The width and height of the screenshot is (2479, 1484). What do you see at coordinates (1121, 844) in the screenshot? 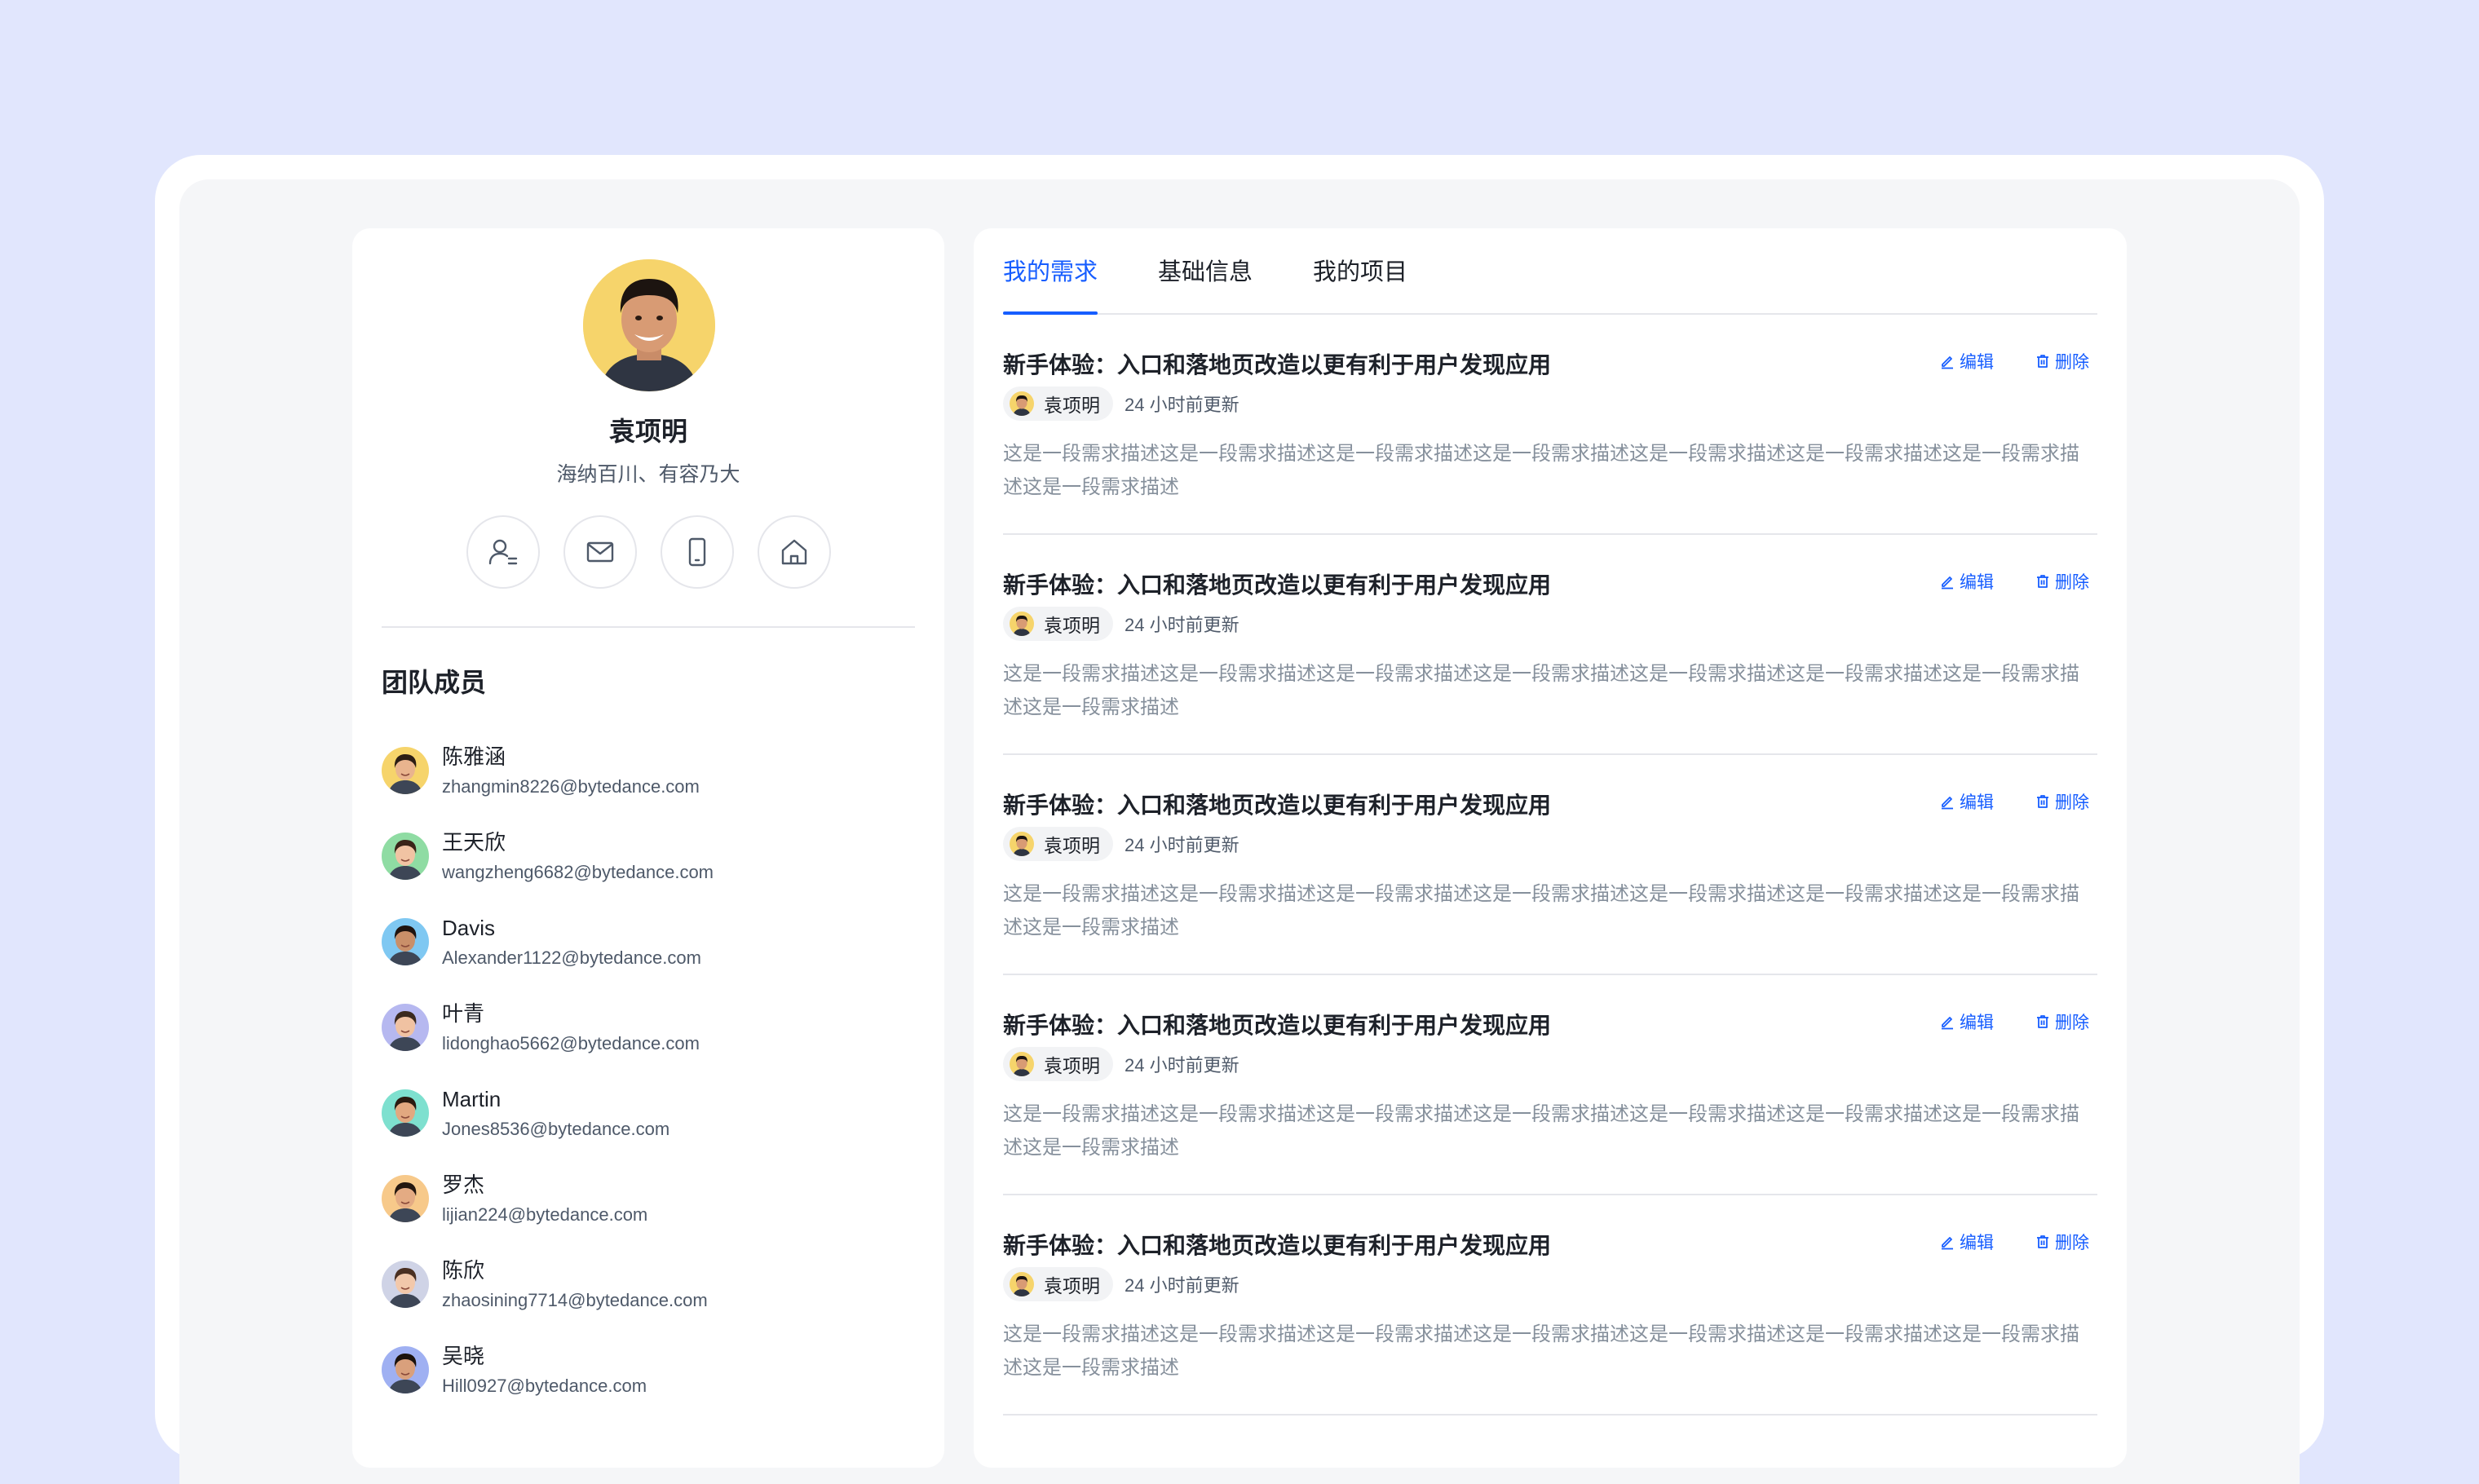
I see `requirement-meta: 袁项明 24 小时前更新` at bounding box center [1121, 844].